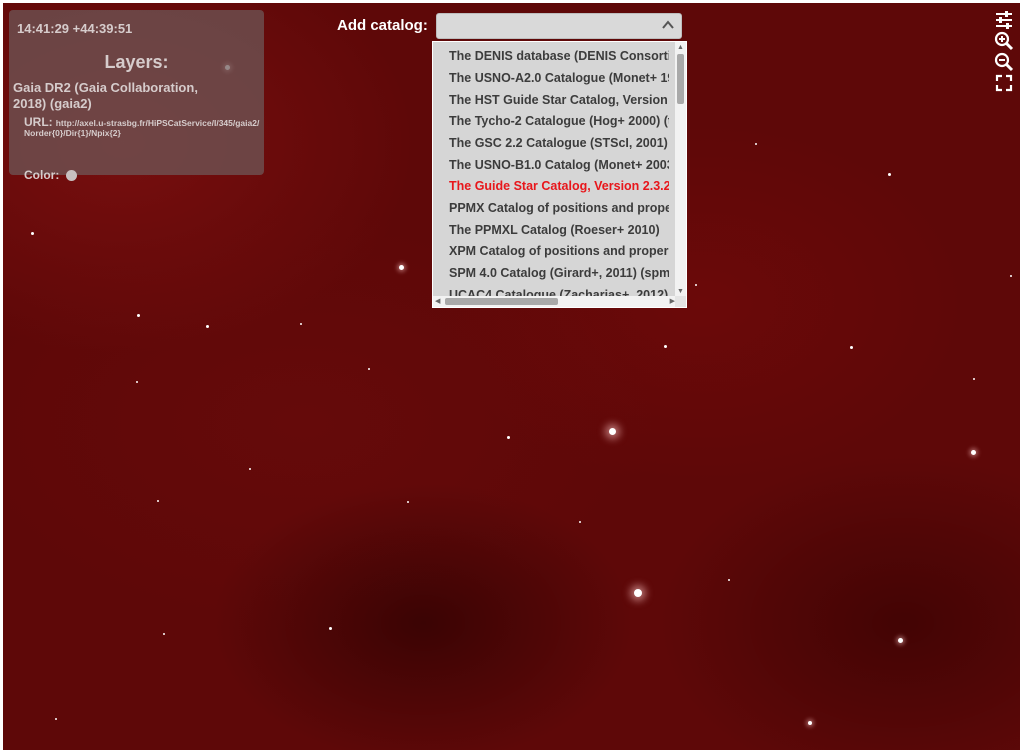 The width and height of the screenshot is (1024, 754). I want to click on catalog-option: The GSC 2.2 Catalogue (STScI, 2001), so click(559, 143).